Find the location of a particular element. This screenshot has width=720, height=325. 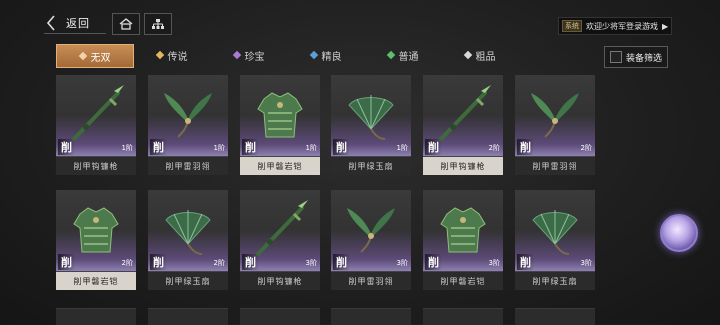

tab-zhenbao: 珍宝 is located at coordinates (249, 55).